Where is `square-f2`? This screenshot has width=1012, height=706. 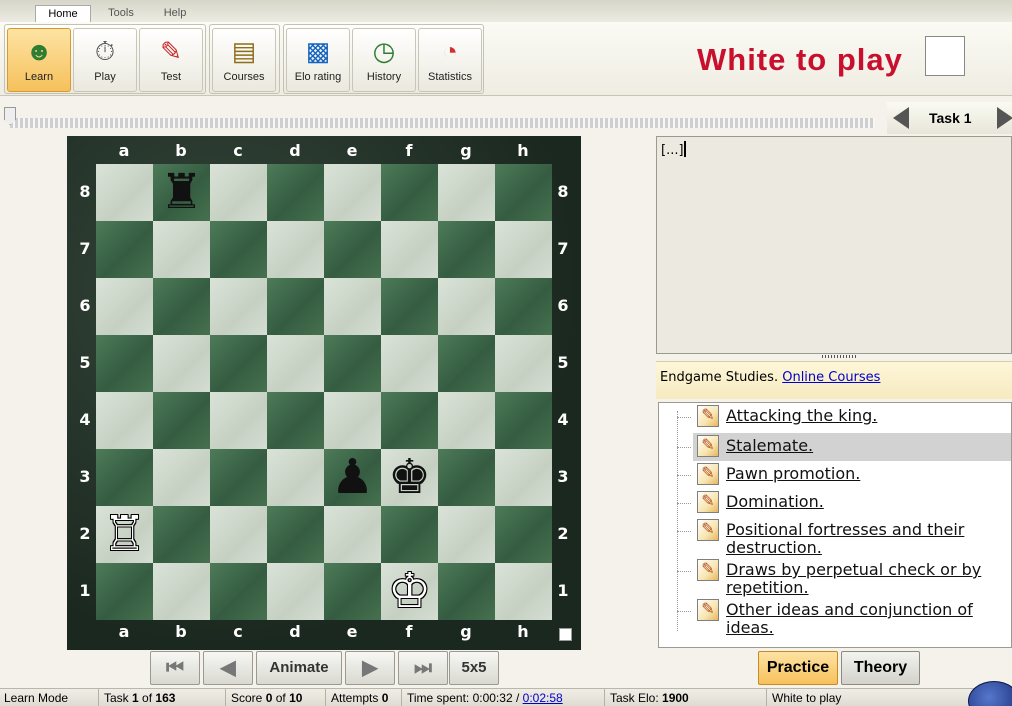 square-f2 is located at coordinates (409, 534).